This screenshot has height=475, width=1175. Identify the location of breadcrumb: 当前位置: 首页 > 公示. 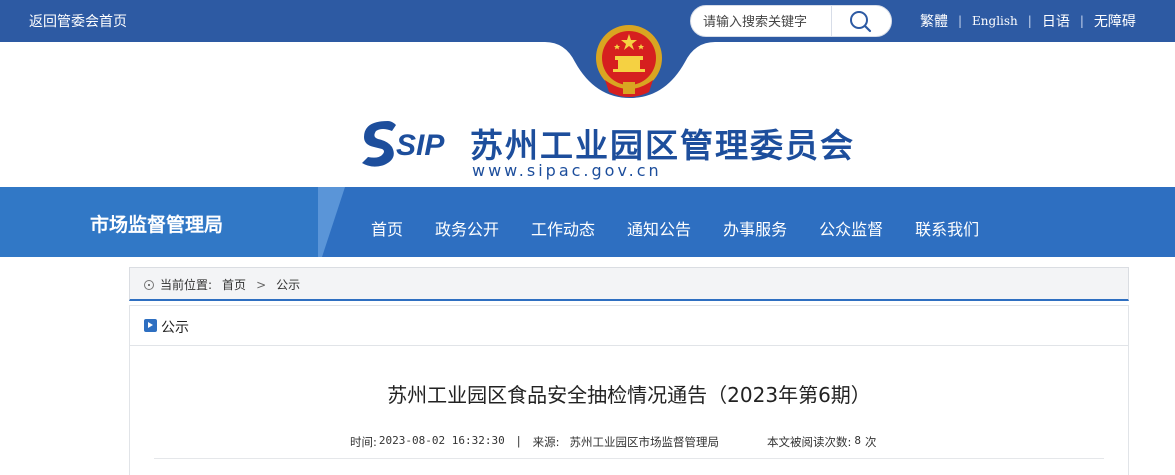
(222, 284).